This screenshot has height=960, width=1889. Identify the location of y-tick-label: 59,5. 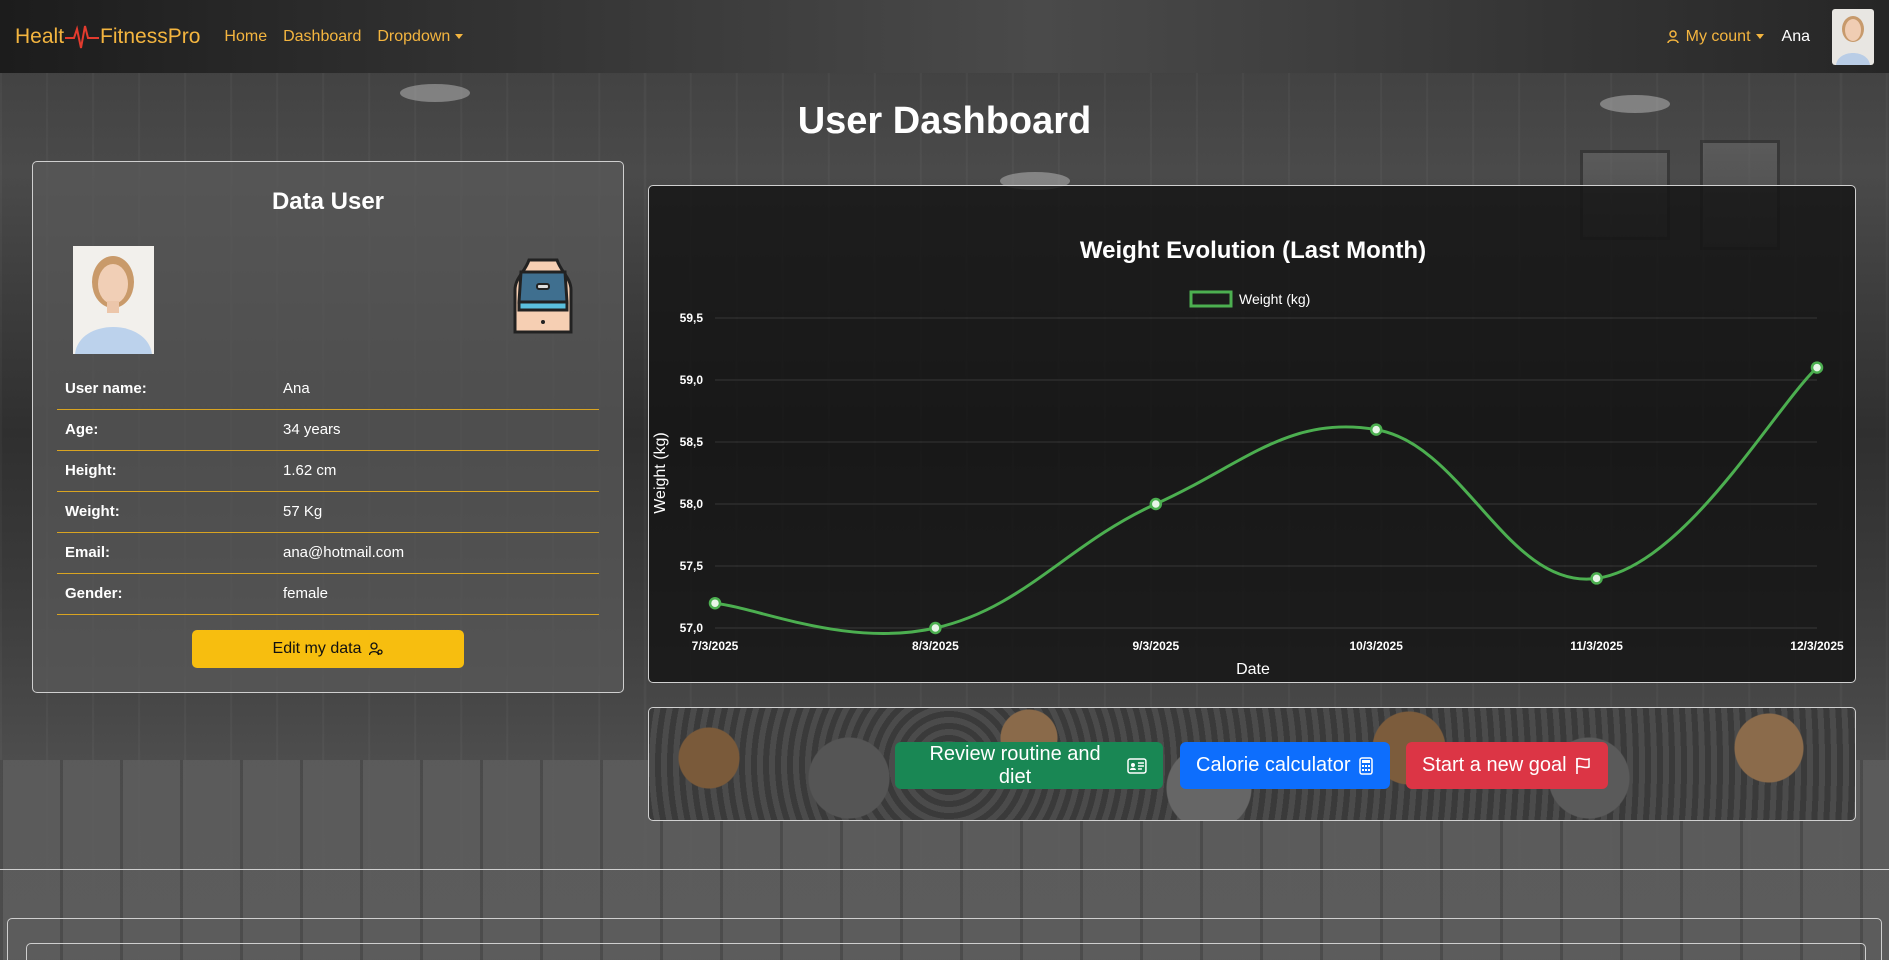
(692, 318).